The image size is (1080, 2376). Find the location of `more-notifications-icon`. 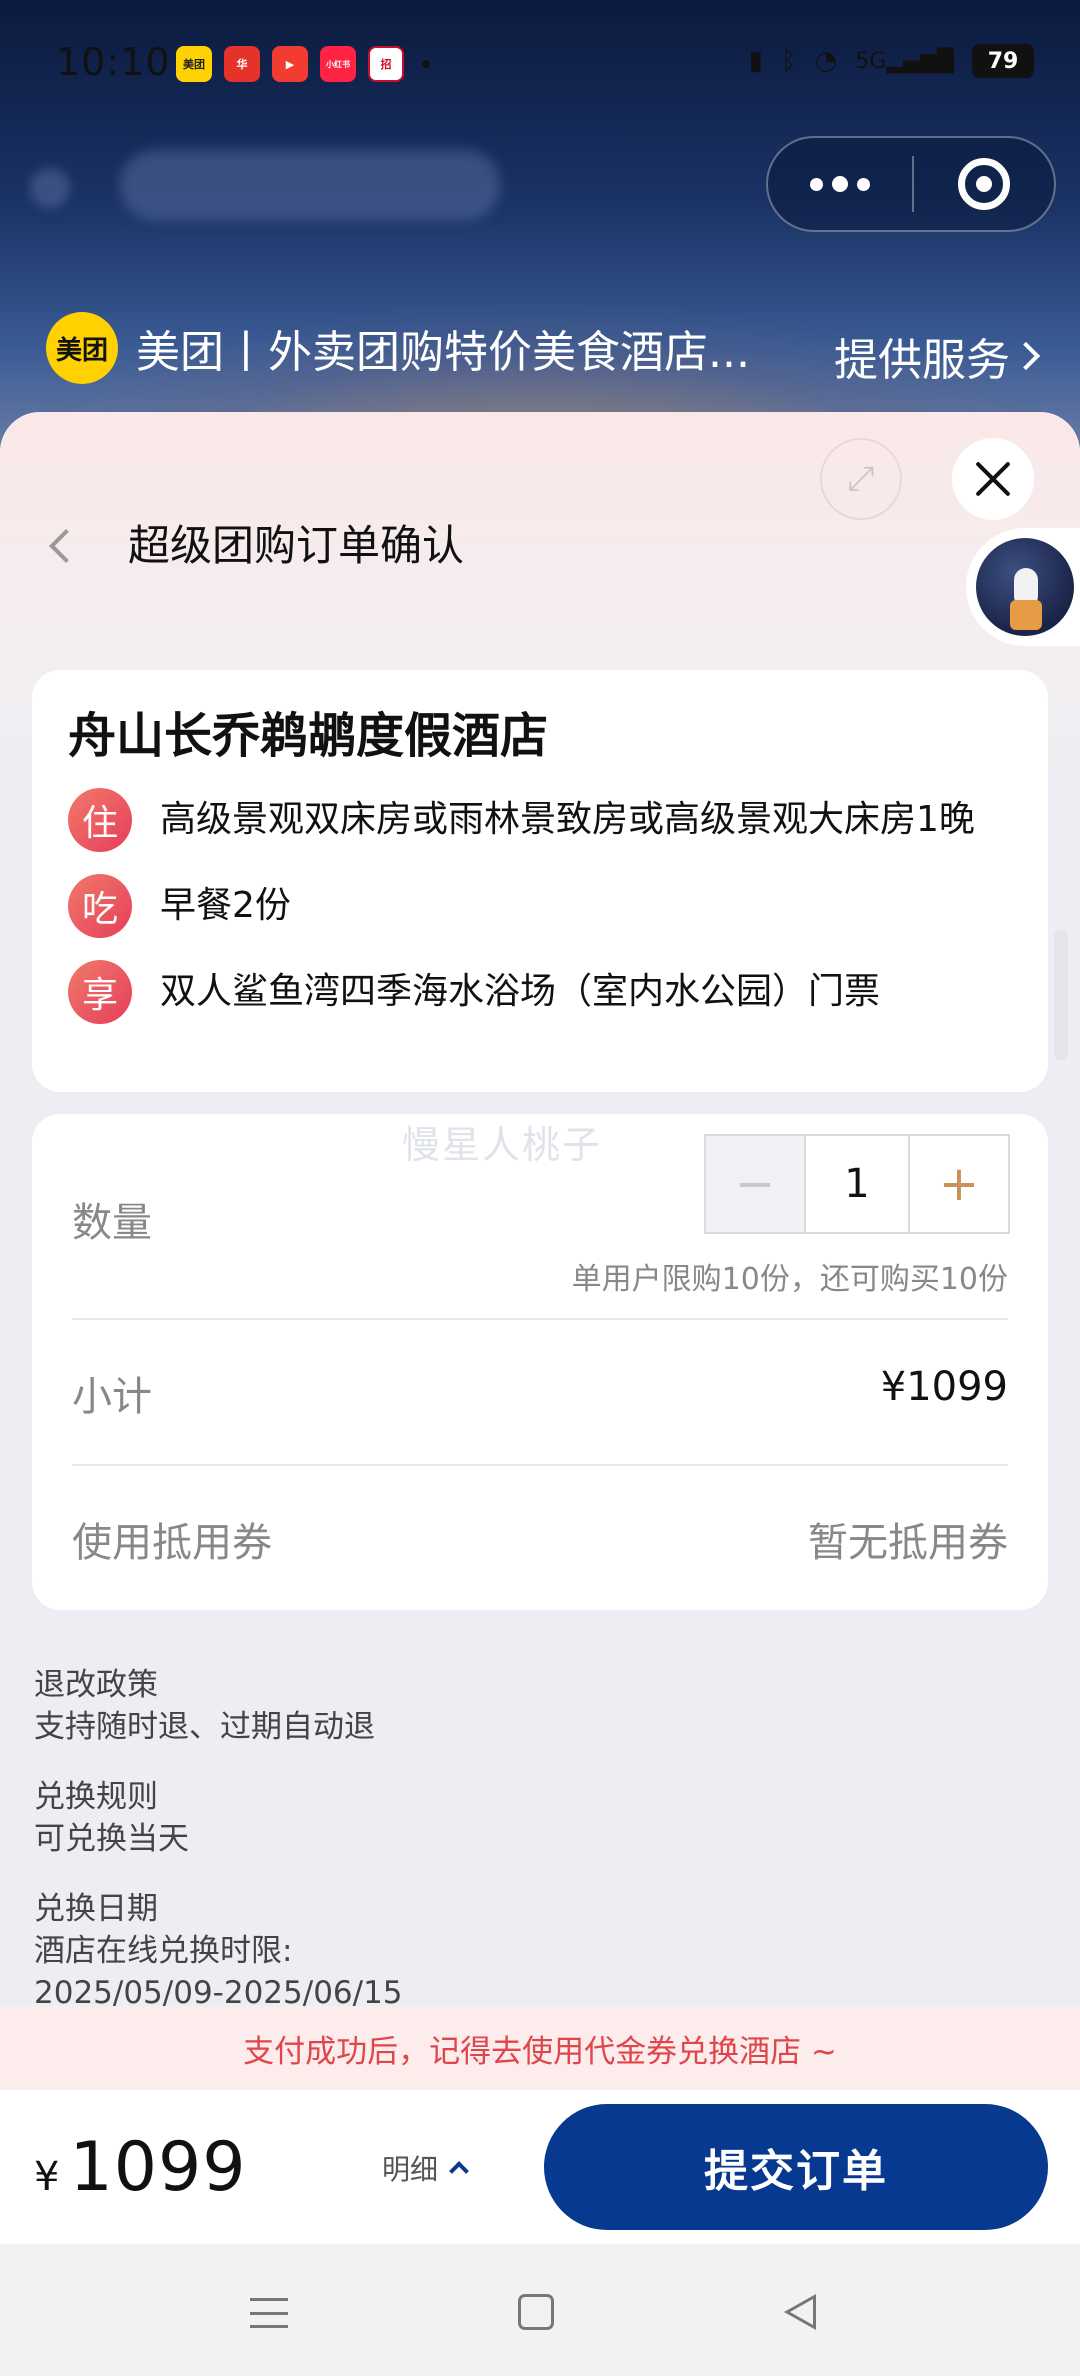

more-notifications-icon is located at coordinates (426, 64).